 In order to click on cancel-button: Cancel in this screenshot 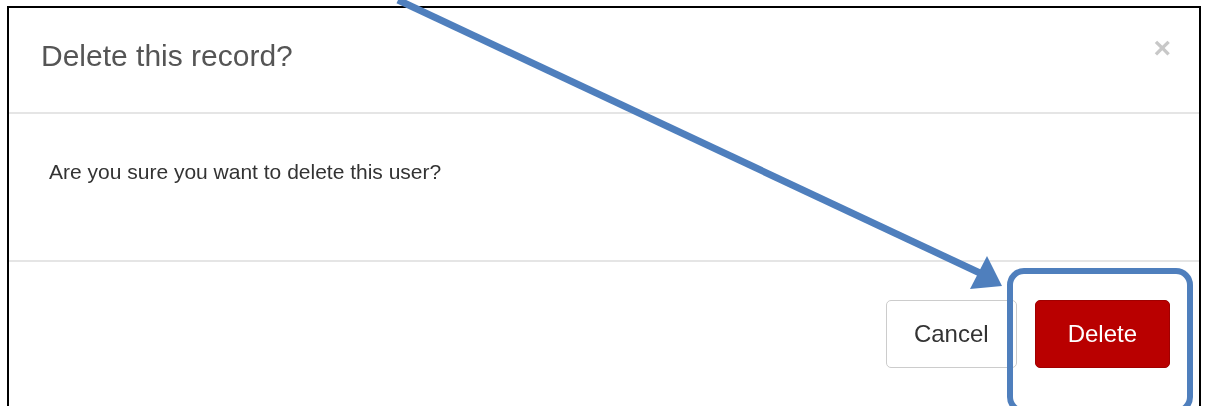, I will do `click(951, 334)`.